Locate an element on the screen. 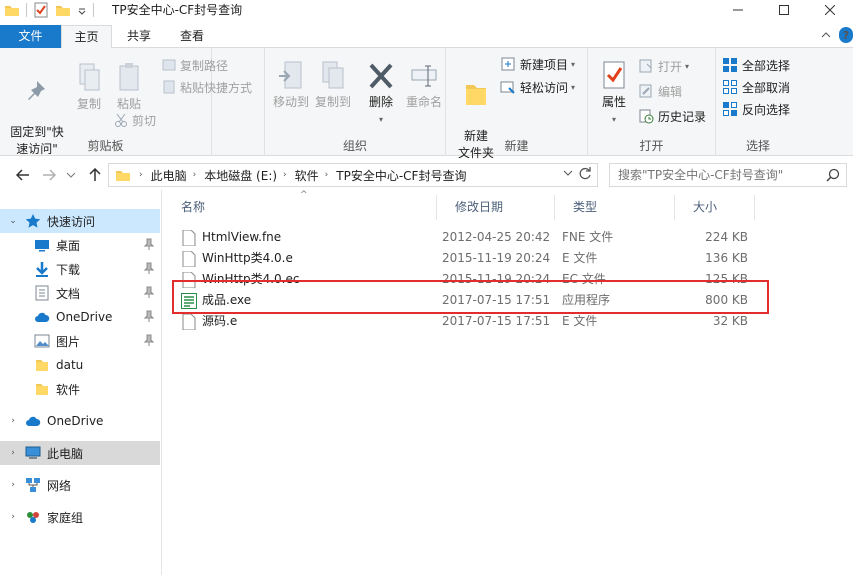  nav-network-label: 网络 is located at coordinates (59, 485).